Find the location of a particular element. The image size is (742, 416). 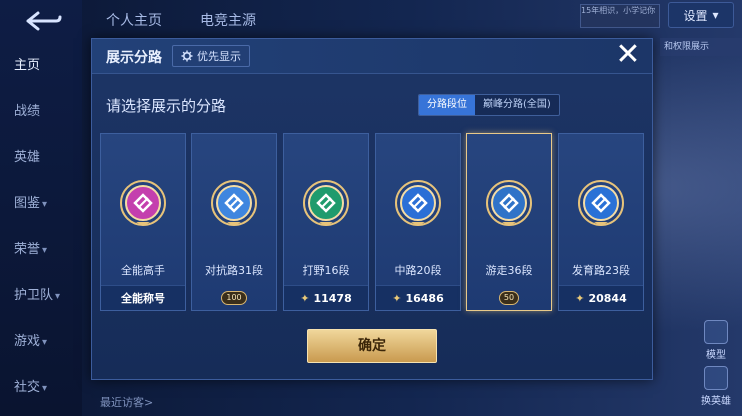

rank-badge-value: 50 is located at coordinates (509, 298).